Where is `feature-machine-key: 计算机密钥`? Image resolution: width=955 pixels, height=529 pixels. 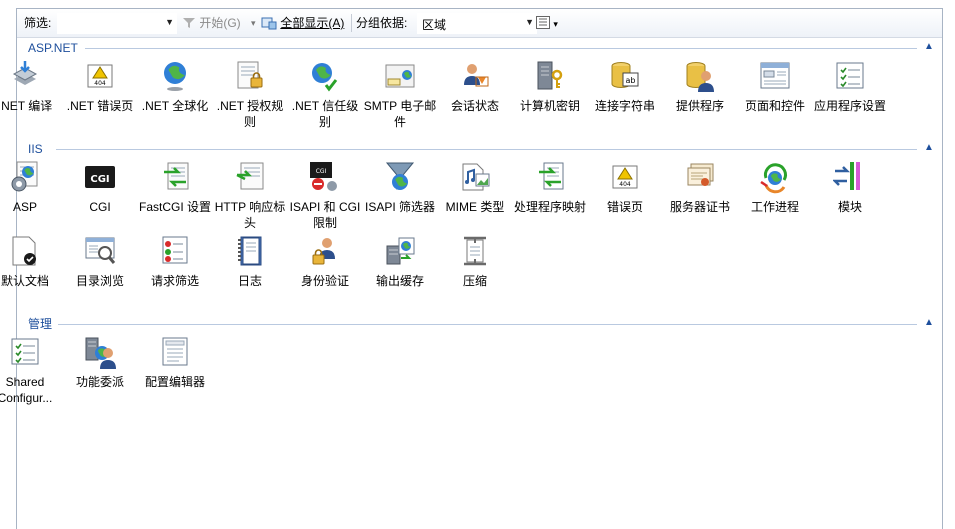 feature-machine-key: 计算机密钥 is located at coordinates (550, 86).